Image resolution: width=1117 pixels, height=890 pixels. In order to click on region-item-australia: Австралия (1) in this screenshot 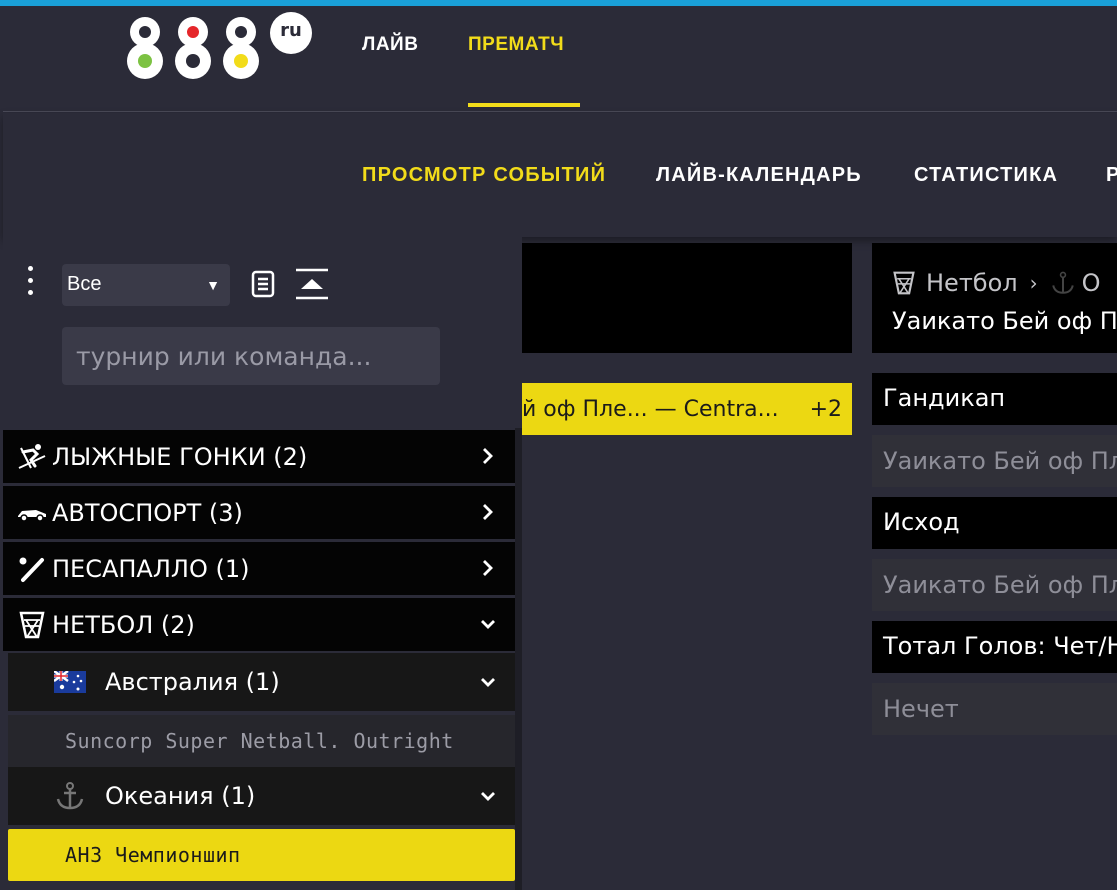, I will do `click(261, 682)`.